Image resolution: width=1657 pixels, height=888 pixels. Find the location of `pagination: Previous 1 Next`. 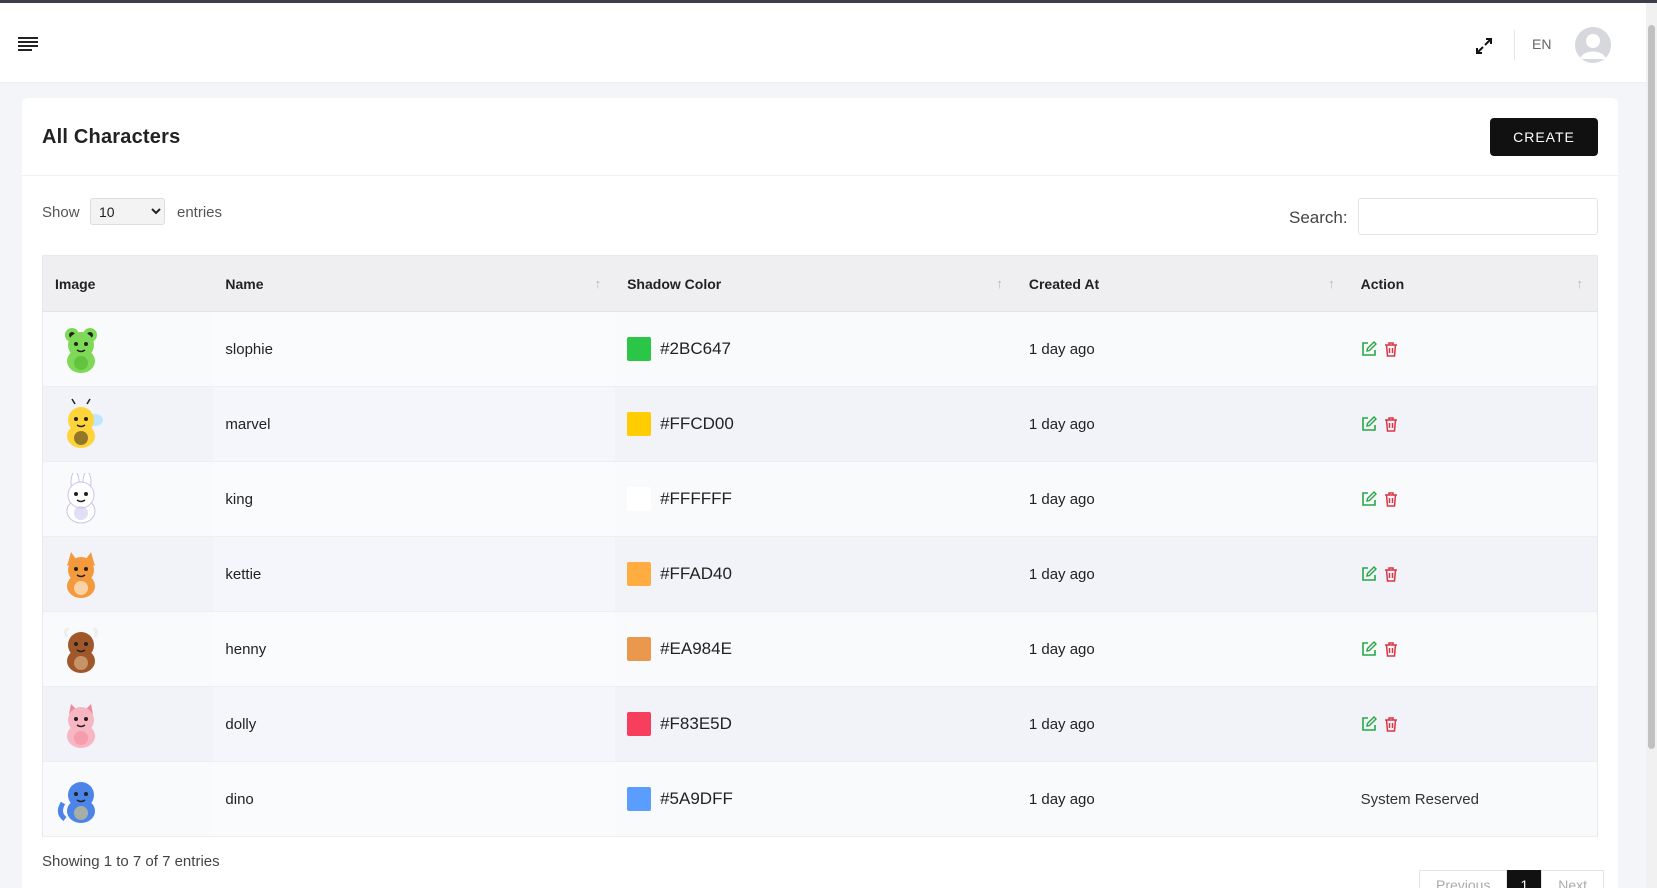

pagination: Previous 1 Next is located at coordinates (1512, 879).